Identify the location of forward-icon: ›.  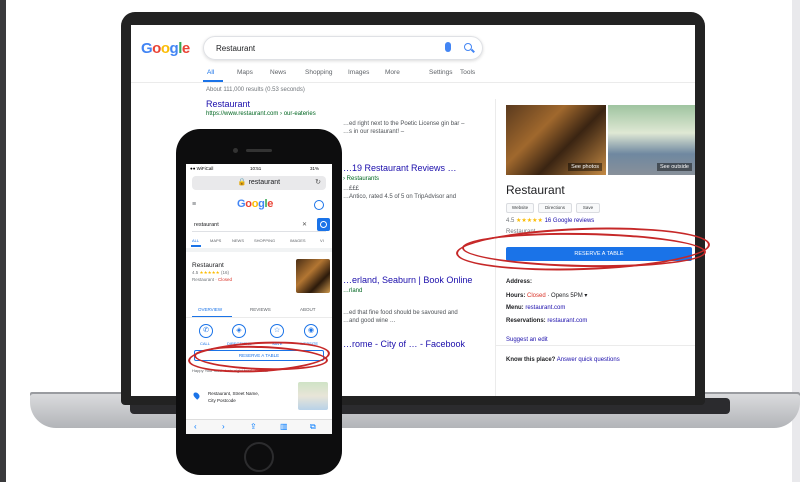
(223, 426).